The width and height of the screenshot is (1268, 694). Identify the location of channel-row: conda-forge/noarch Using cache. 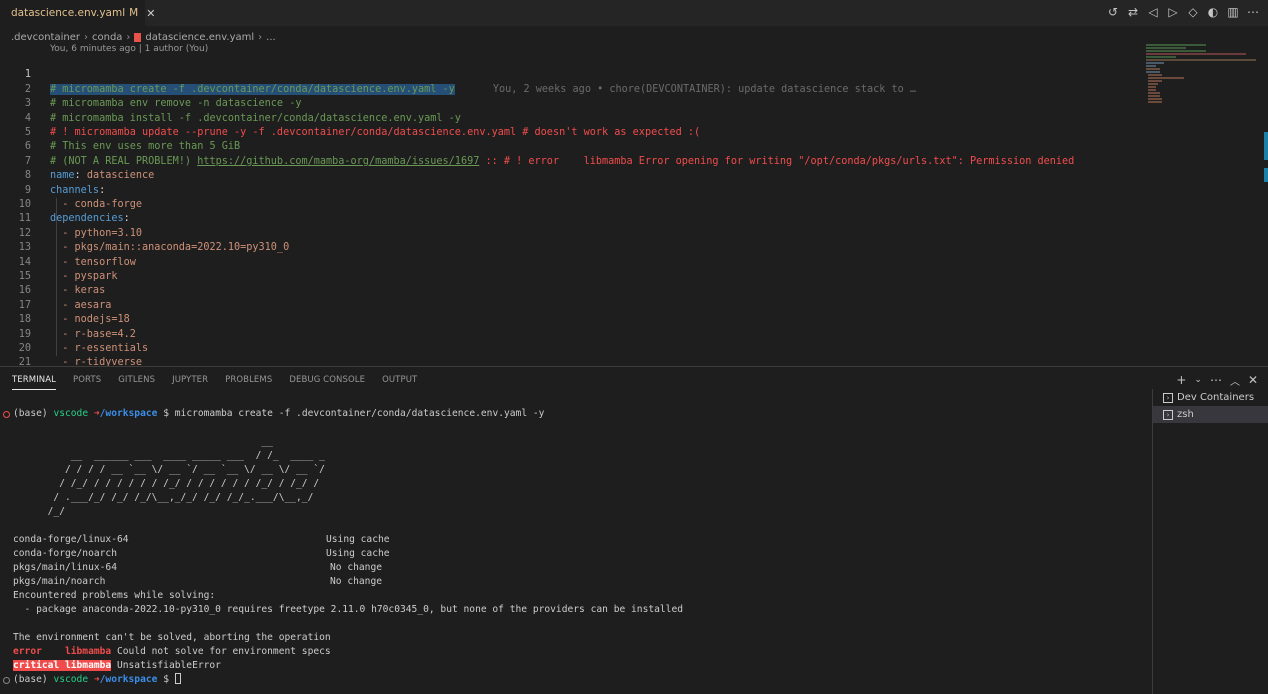
(201, 553).